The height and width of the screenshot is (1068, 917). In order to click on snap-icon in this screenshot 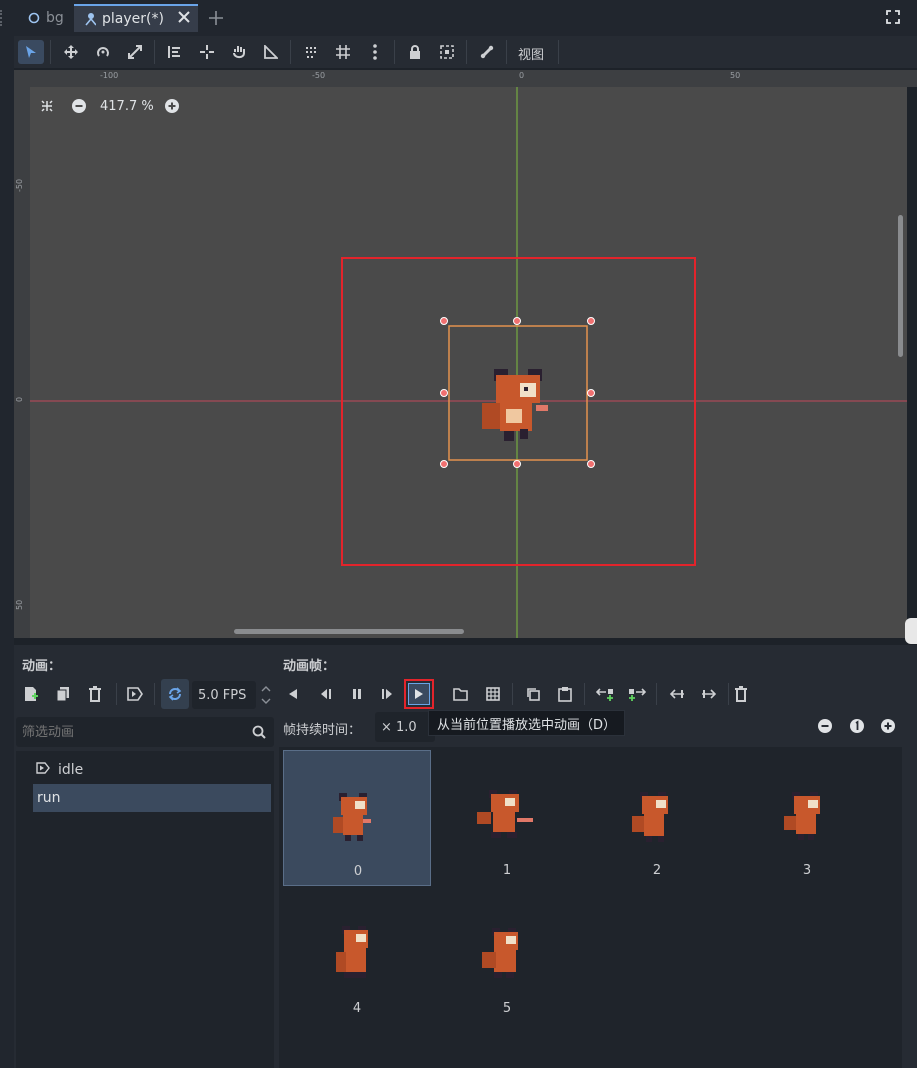, I will do `click(311, 52)`.